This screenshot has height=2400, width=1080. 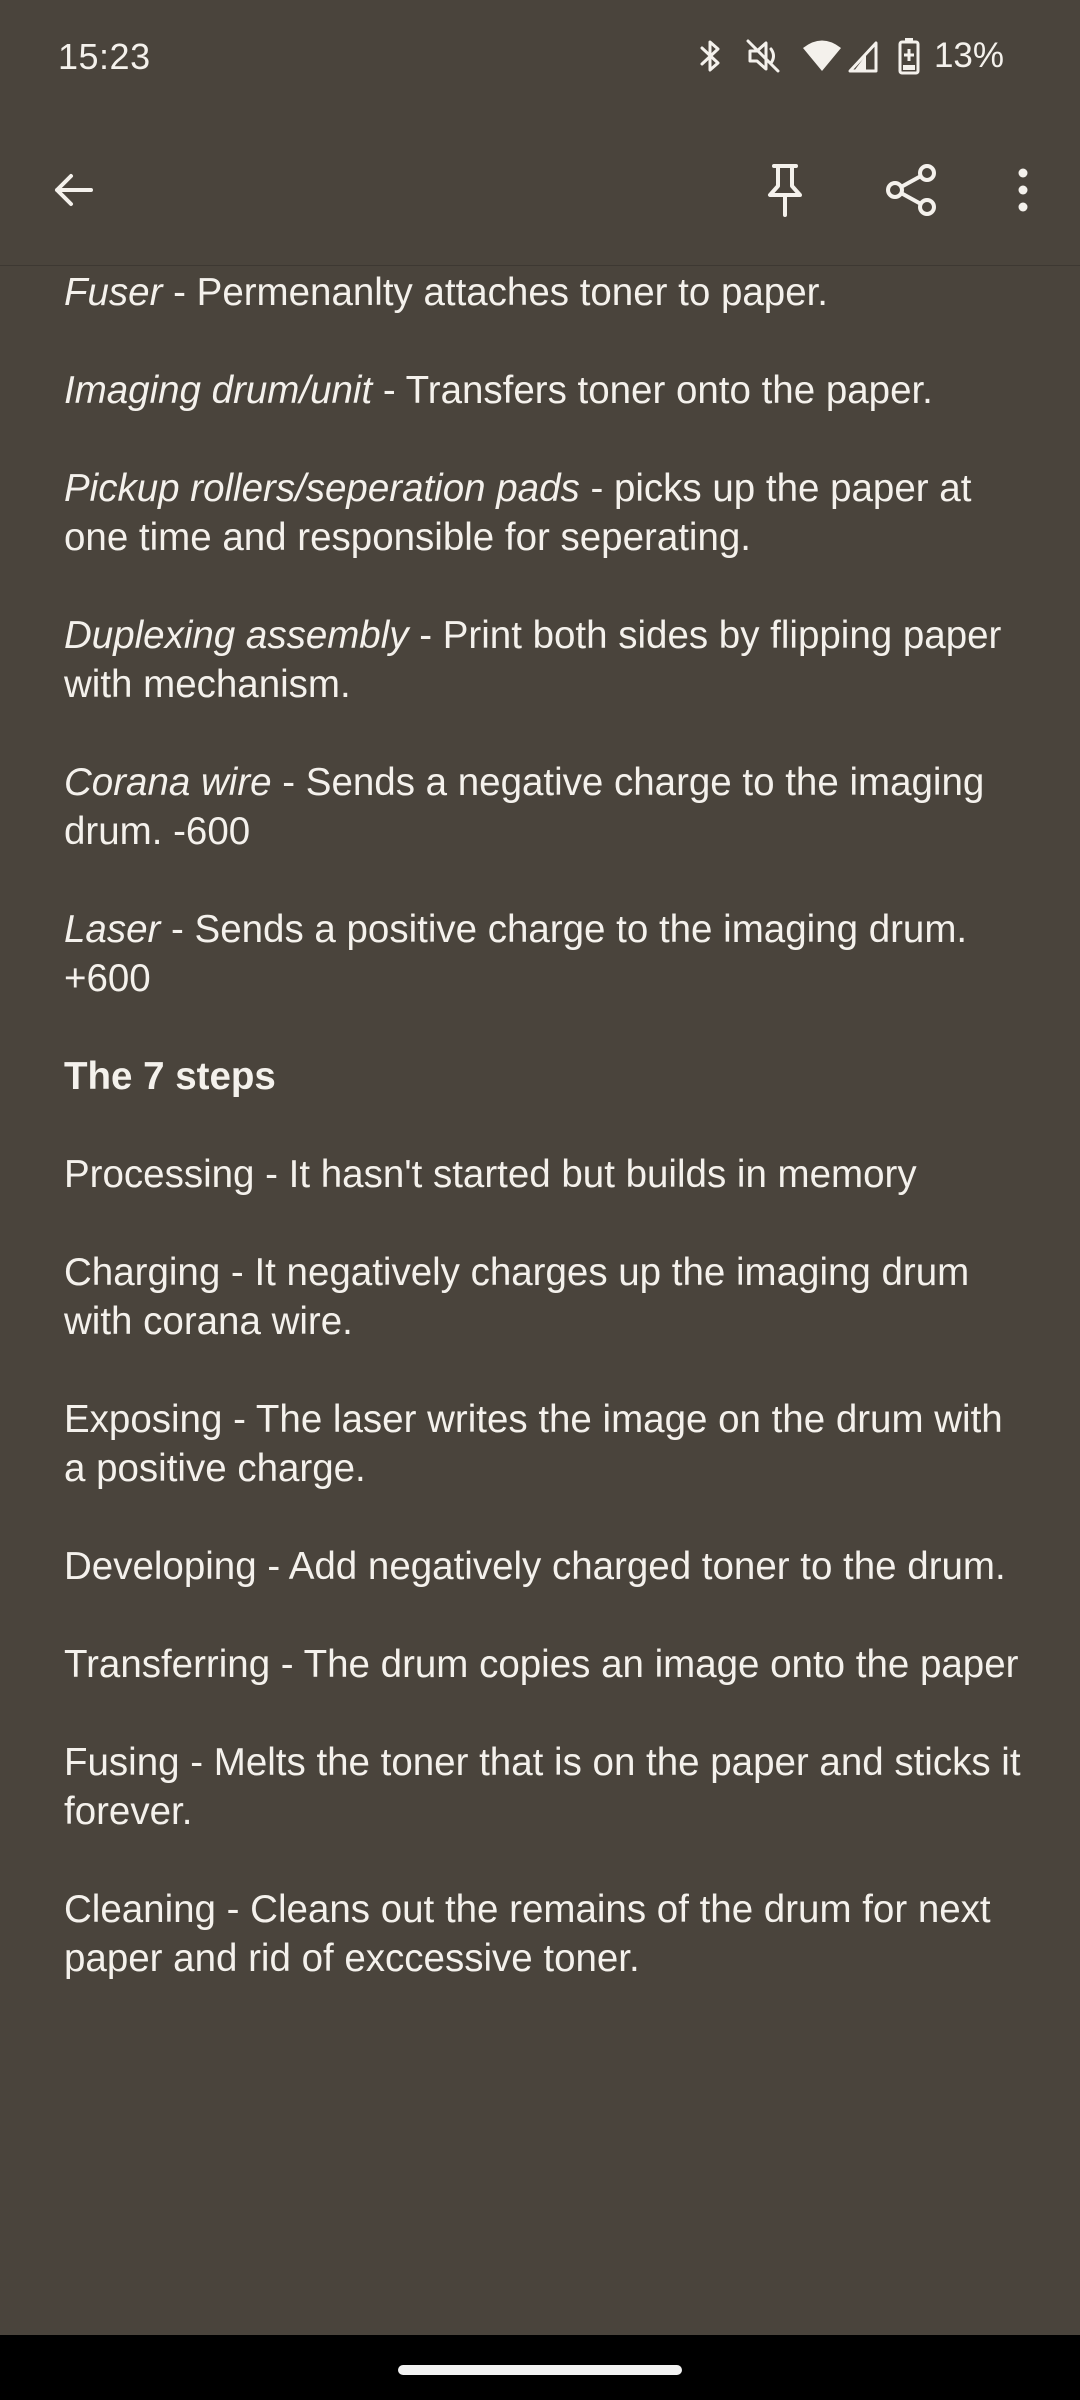 I want to click on definition-term: Corana wire, so click(x=168, y=782).